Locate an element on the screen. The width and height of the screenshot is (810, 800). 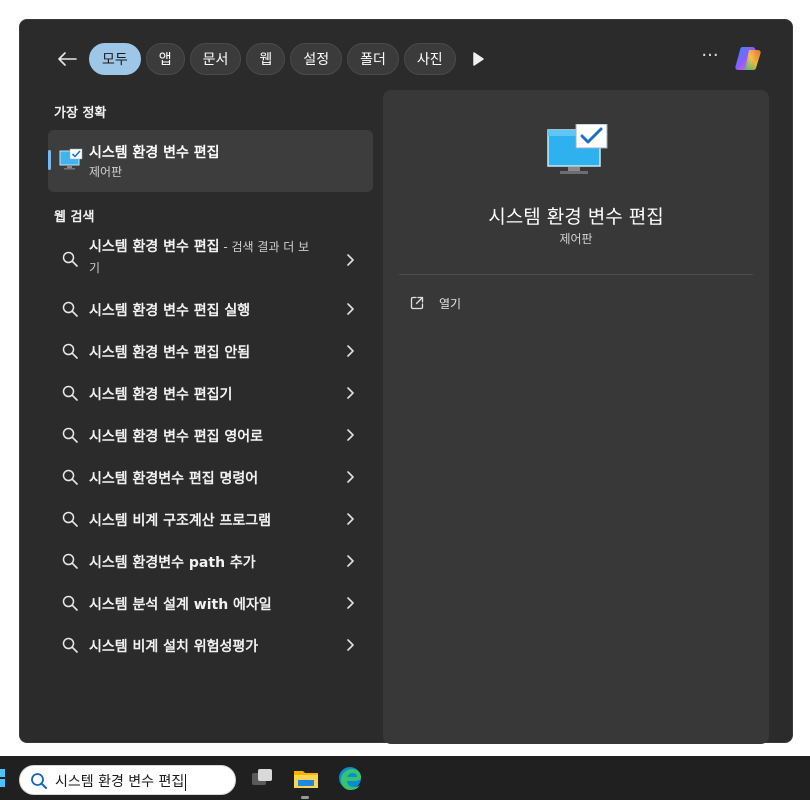
tab-web: 웹 is located at coordinates (266, 59).